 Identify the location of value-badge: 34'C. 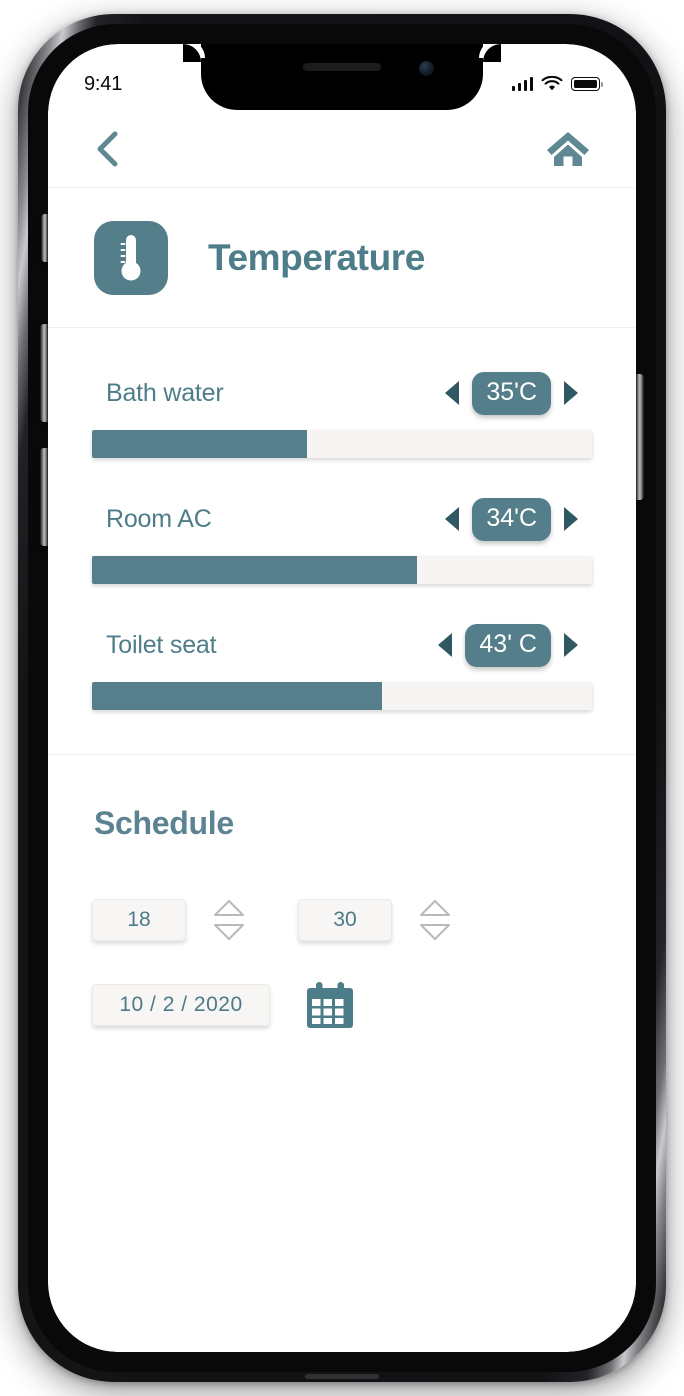
(511, 519).